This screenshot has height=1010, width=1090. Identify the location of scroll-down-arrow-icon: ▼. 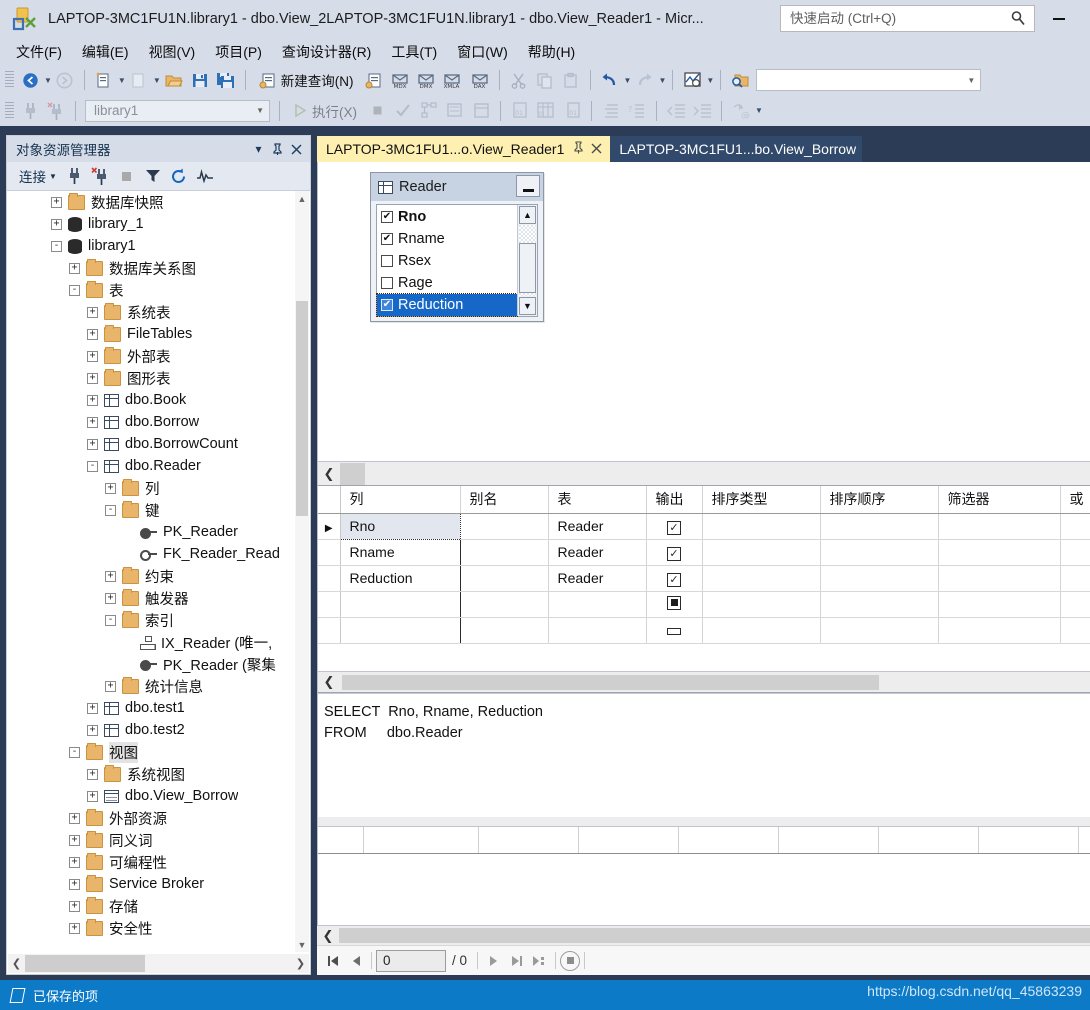
(527, 306).